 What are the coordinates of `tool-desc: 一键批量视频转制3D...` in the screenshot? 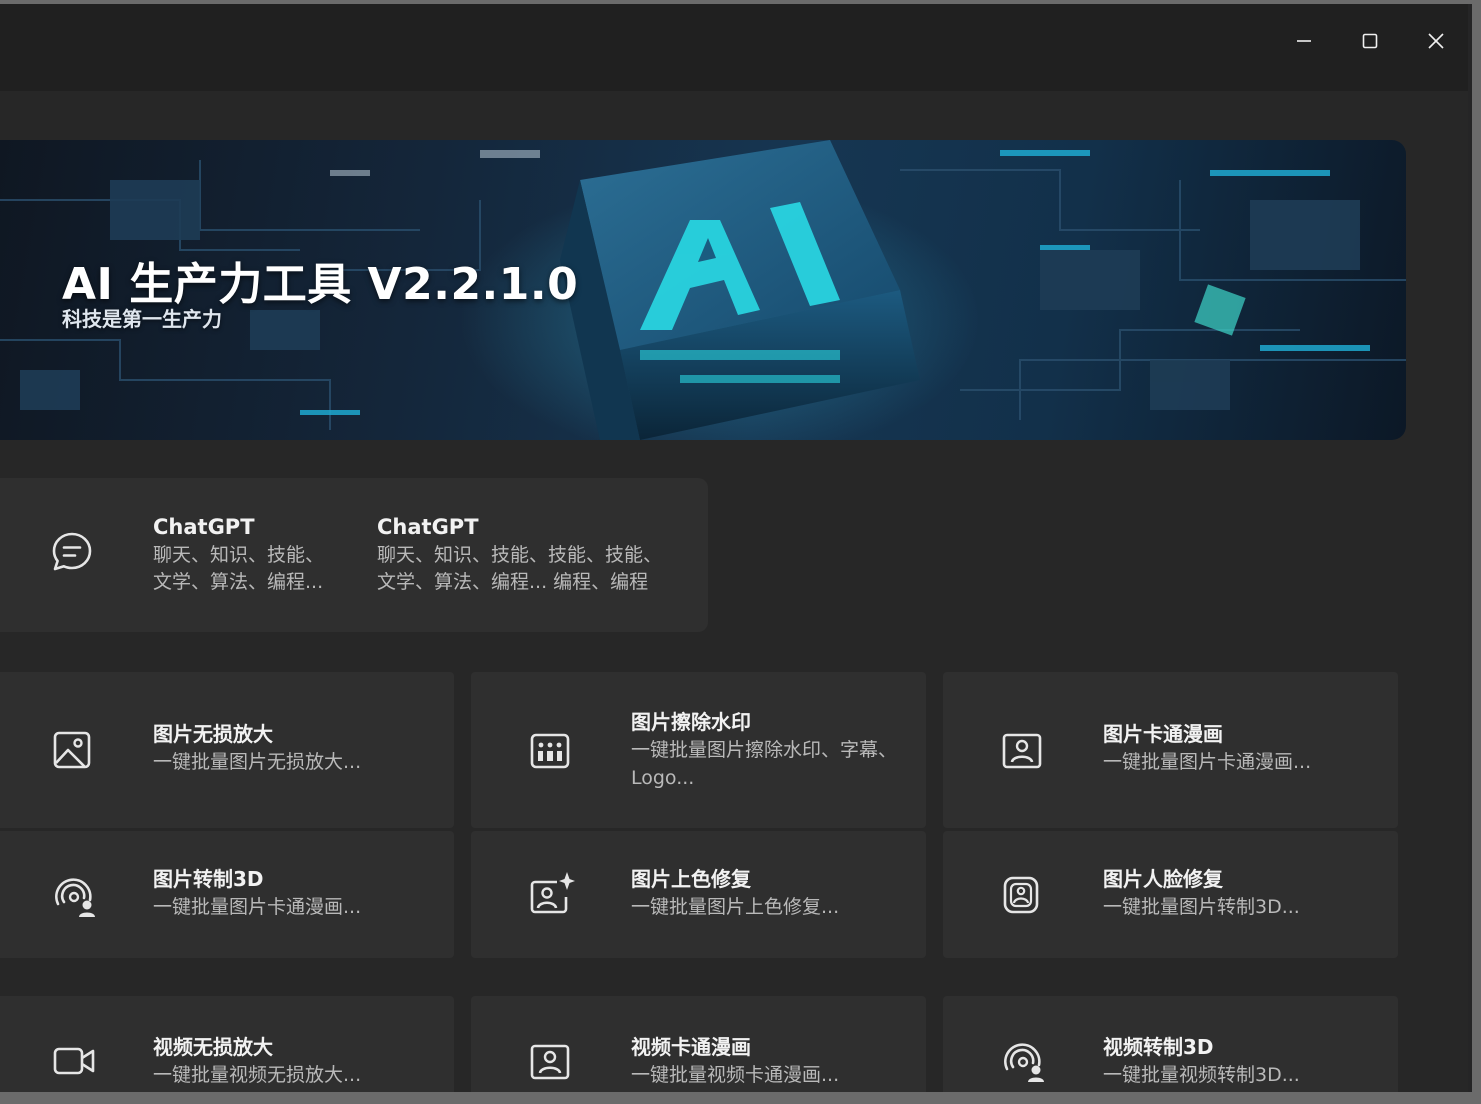 It's located at (1201, 1075).